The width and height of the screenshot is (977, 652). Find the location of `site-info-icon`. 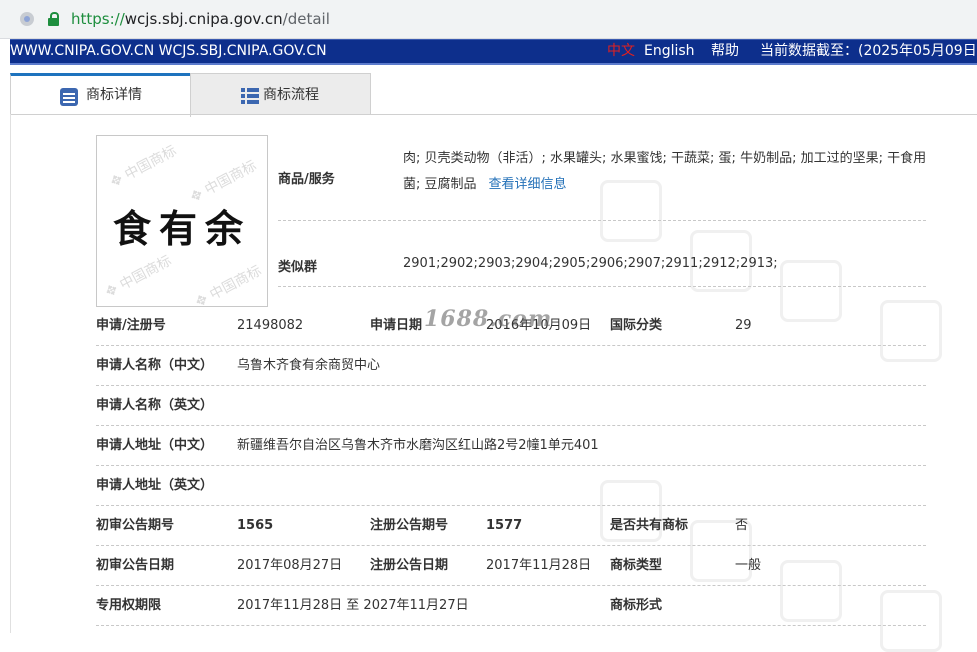

site-info-icon is located at coordinates (27, 19).